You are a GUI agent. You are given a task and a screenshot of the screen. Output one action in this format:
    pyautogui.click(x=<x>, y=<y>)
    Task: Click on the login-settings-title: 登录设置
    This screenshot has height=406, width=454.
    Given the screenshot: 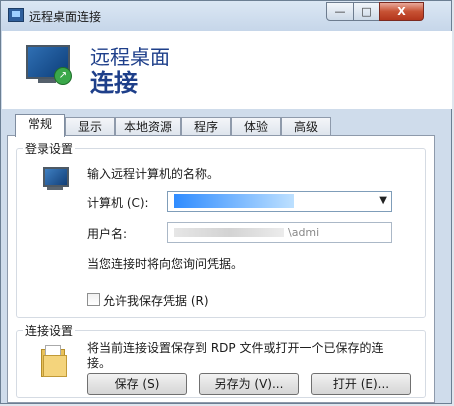 What is the action you would take?
    pyautogui.click(x=49, y=148)
    